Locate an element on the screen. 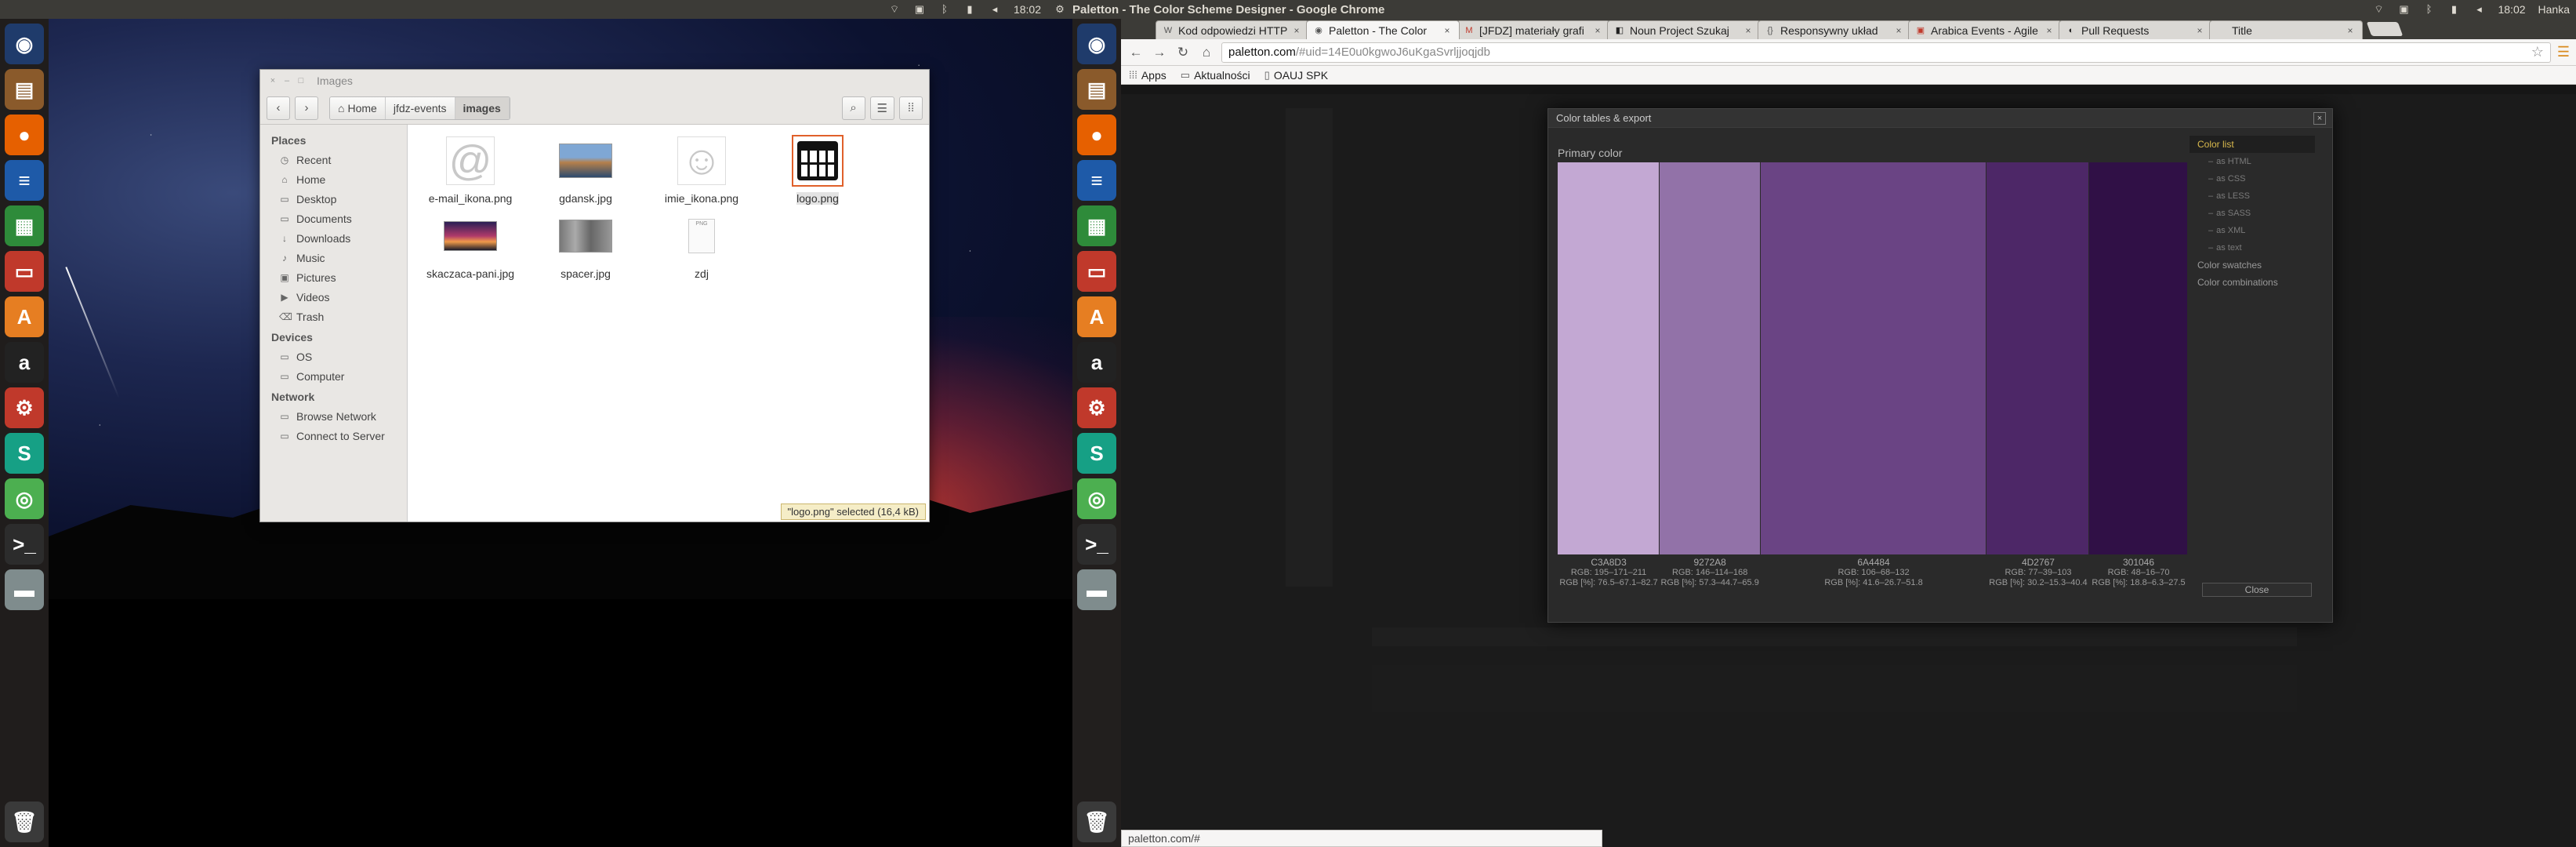 This screenshot has width=2576, height=847. file-item: @ e-mail_ikona.png is located at coordinates (470, 169).